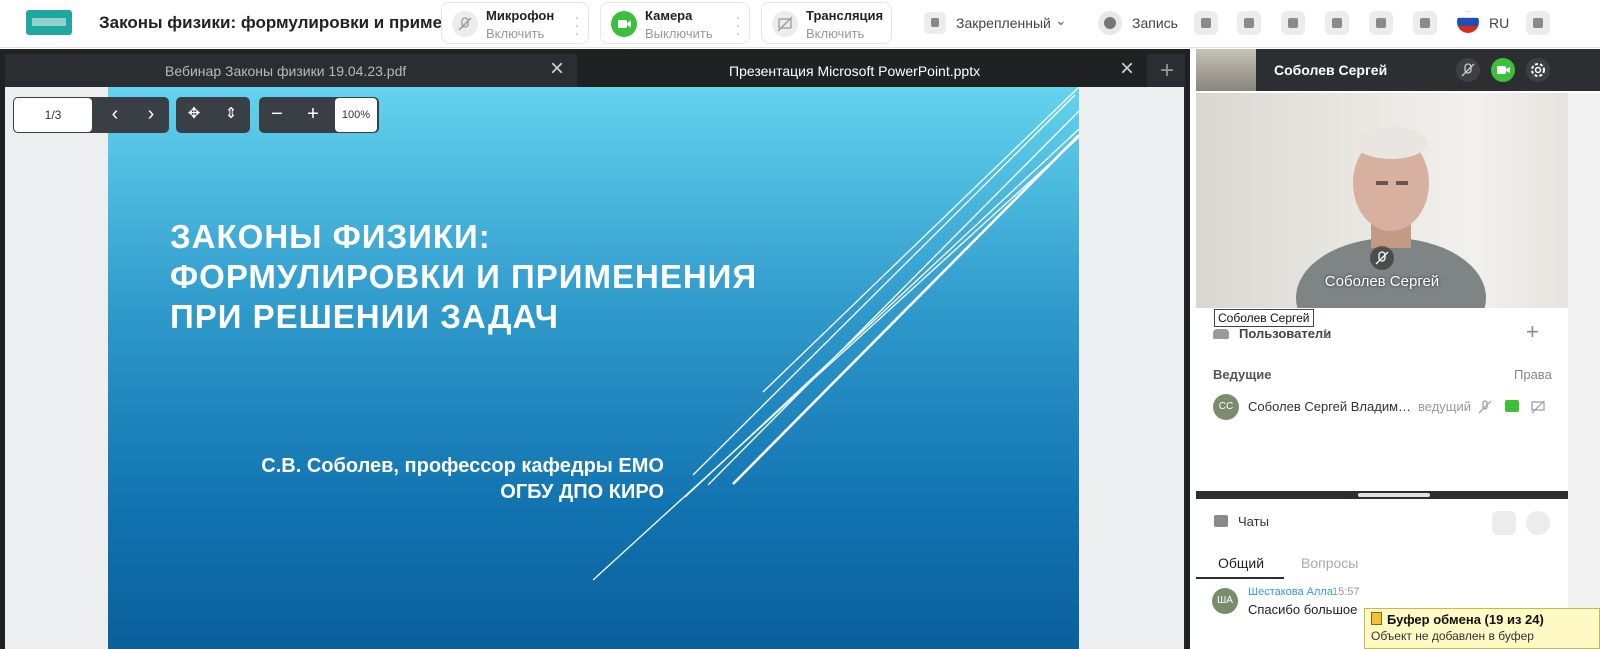  What do you see at coordinates (356, 115) in the screenshot?
I see `zoom-level: 100%` at bounding box center [356, 115].